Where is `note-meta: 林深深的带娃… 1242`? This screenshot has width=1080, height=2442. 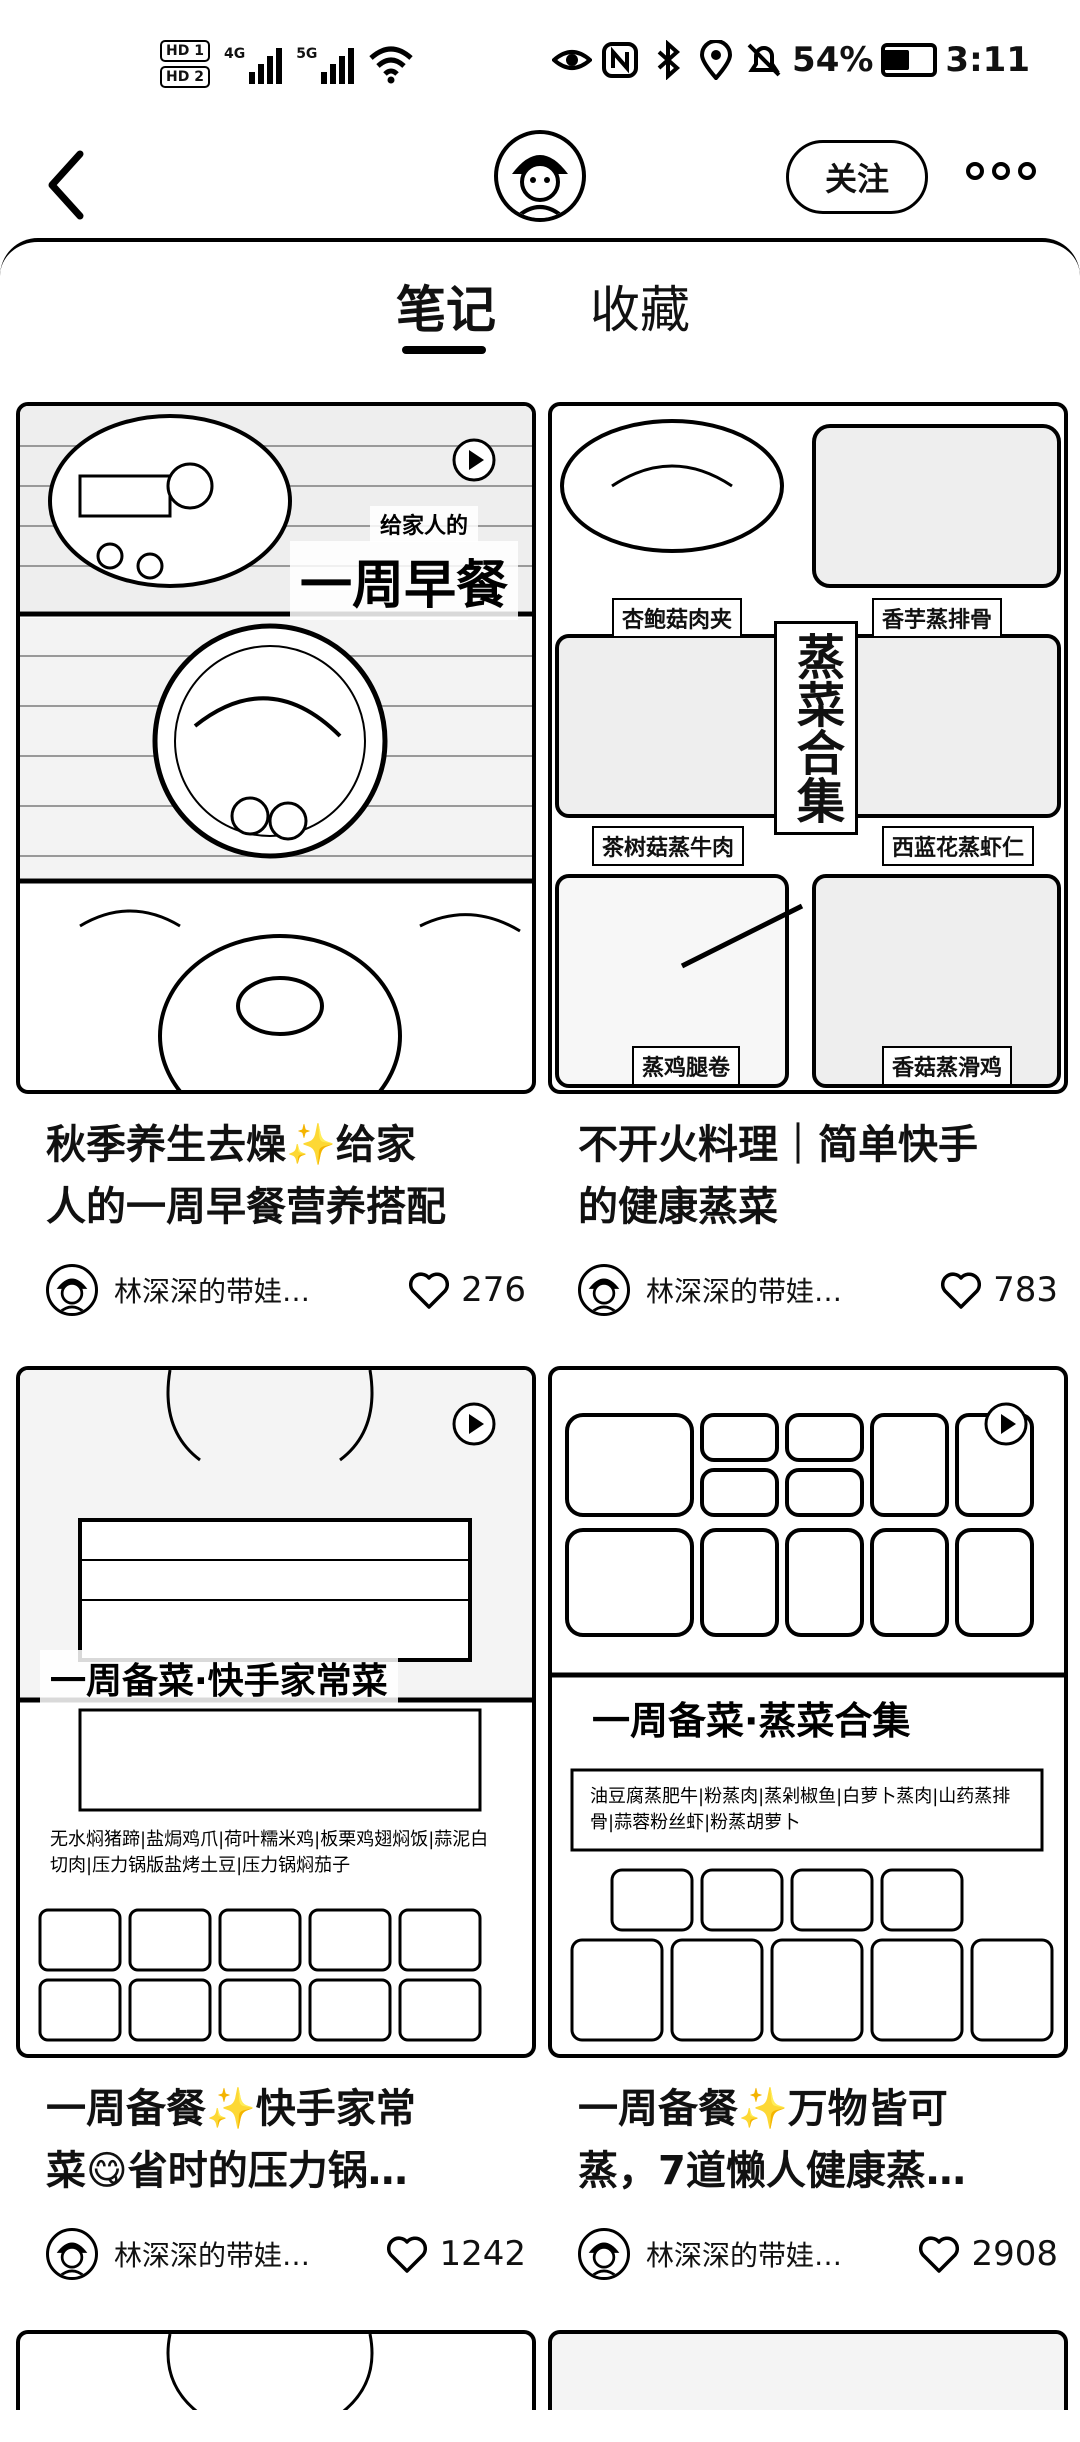 note-meta: 林深深的带娃… 1242 is located at coordinates (286, 2254).